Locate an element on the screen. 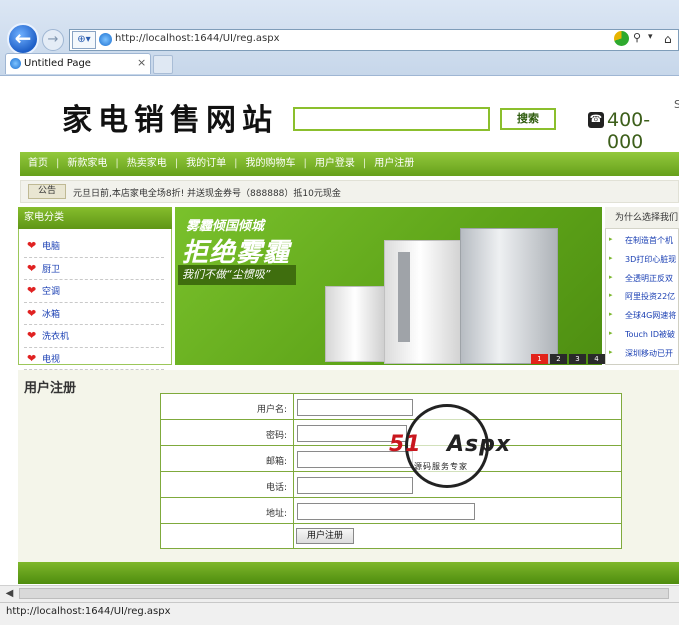  main-nav: 首页 | 新款家电 | 热卖家电 | 我的订单 | 我的购物车 | 用户登录 | 用户注册 is located at coordinates (221, 164).